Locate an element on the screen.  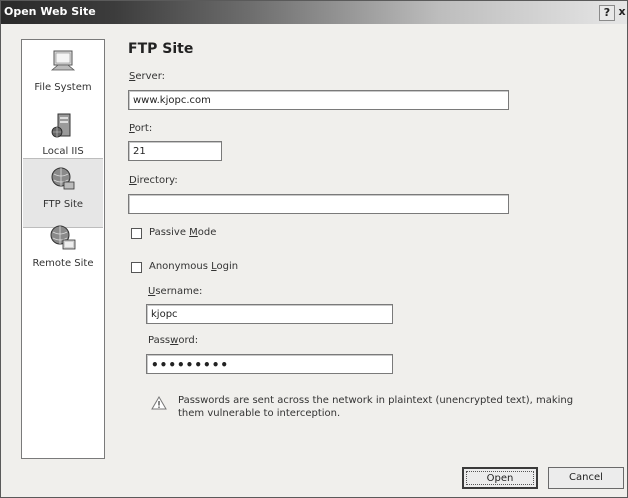
sidebar-item-label: File System is located at coordinates (63, 87).